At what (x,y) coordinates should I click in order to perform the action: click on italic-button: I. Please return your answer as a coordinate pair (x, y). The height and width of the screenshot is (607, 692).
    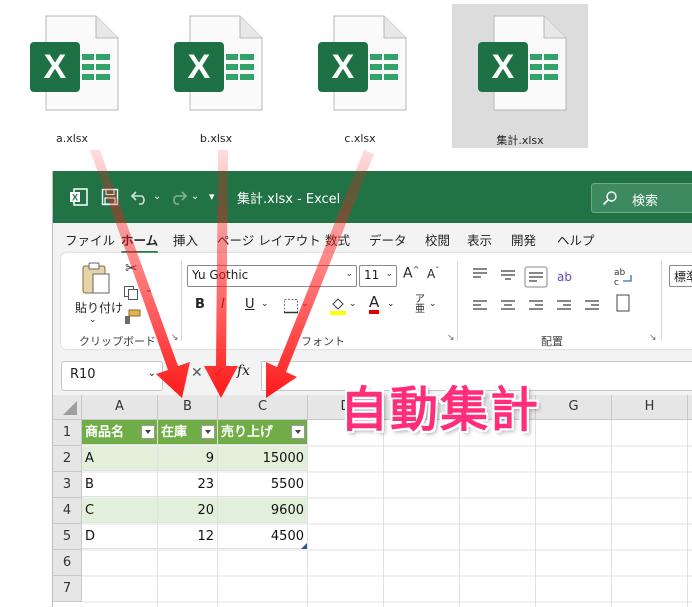
    Looking at the image, I should click on (223, 304).